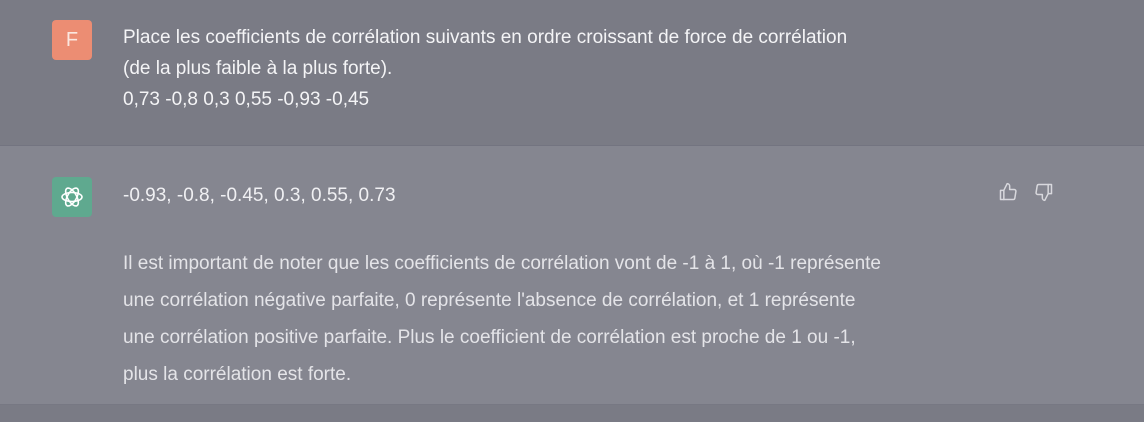  I want to click on thumbs-down-button, so click(1044, 192).